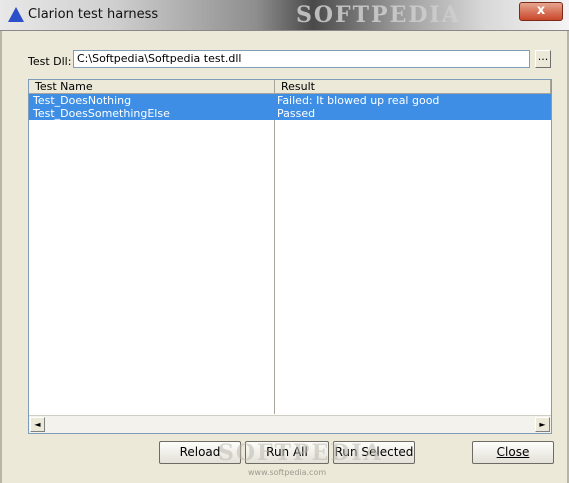 The height and width of the screenshot is (483, 569). Describe the element at coordinates (37, 424) in the screenshot. I see `scroll-left-arrow-icon: ◄` at that location.